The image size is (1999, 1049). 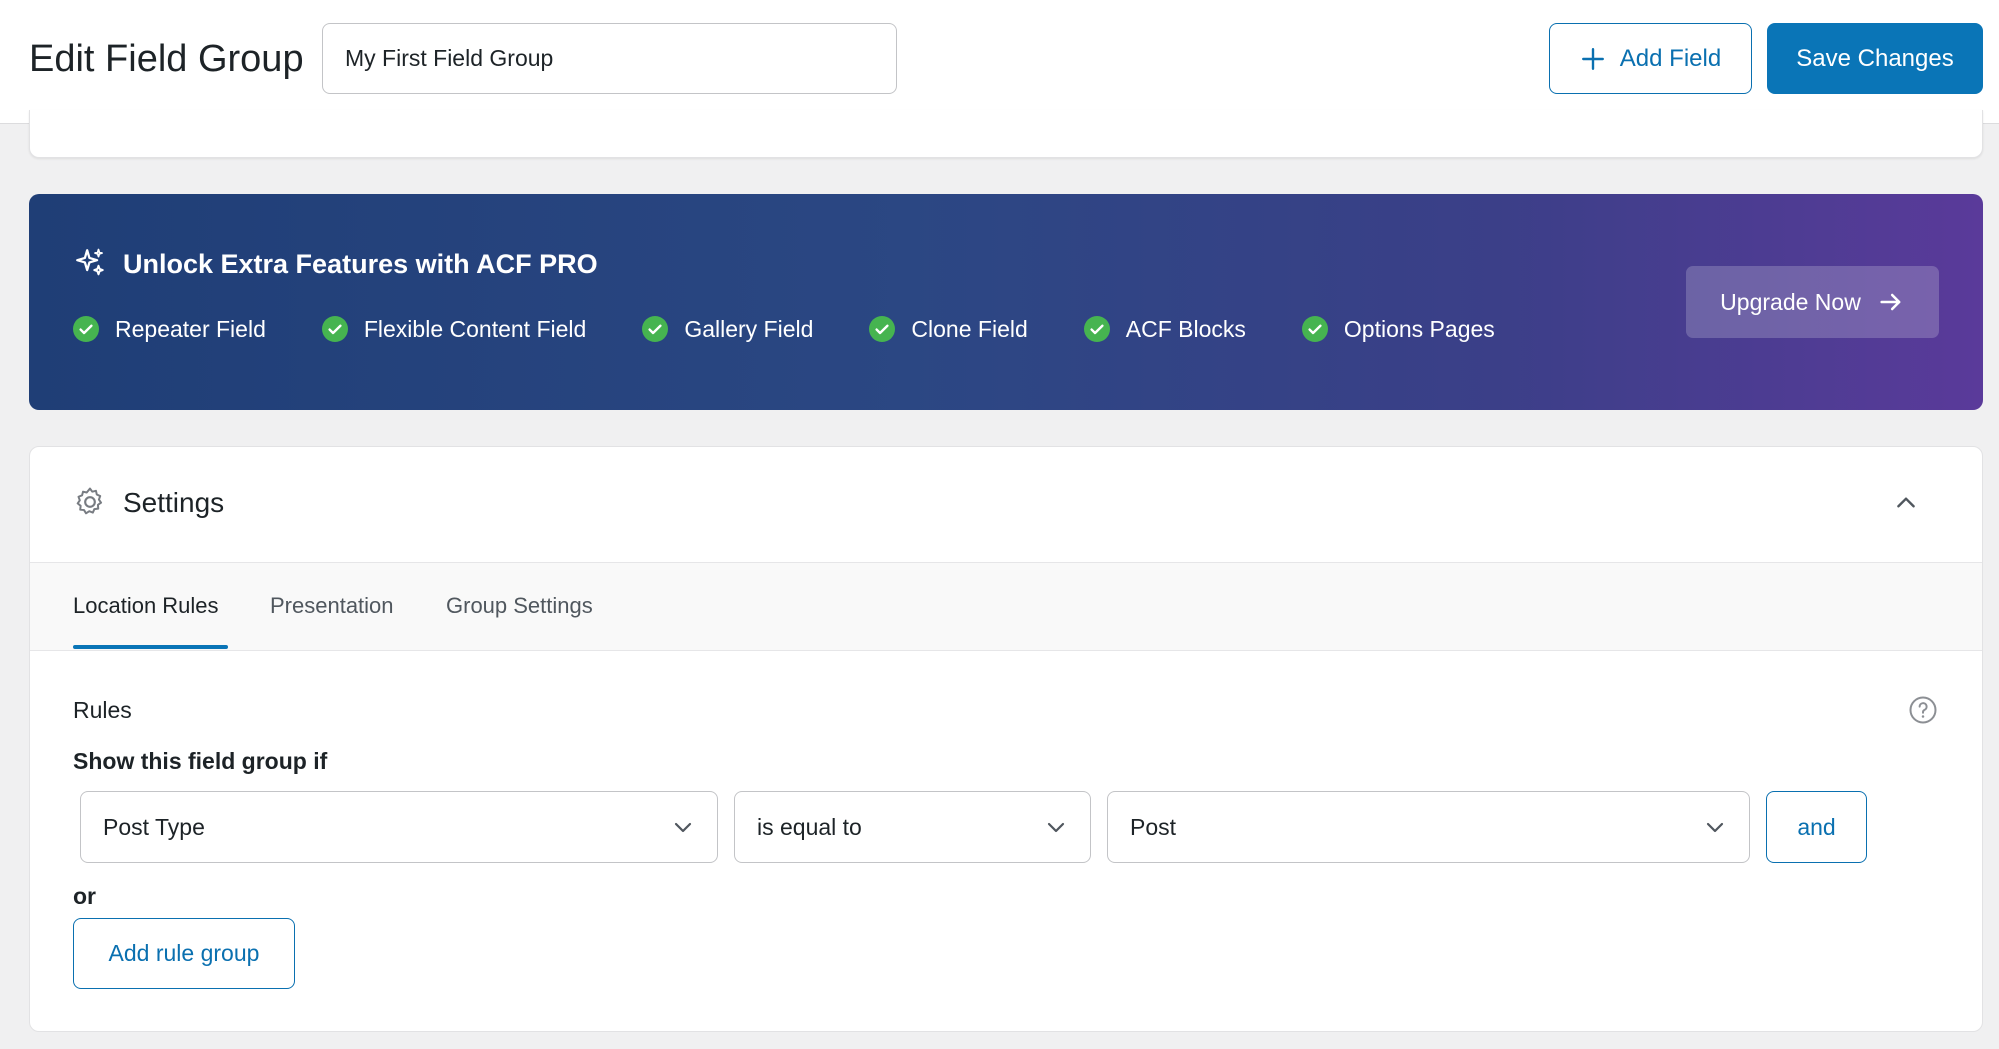 What do you see at coordinates (184, 953) in the screenshot?
I see `add-rule-group-button: Add rule group` at bounding box center [184, 953].